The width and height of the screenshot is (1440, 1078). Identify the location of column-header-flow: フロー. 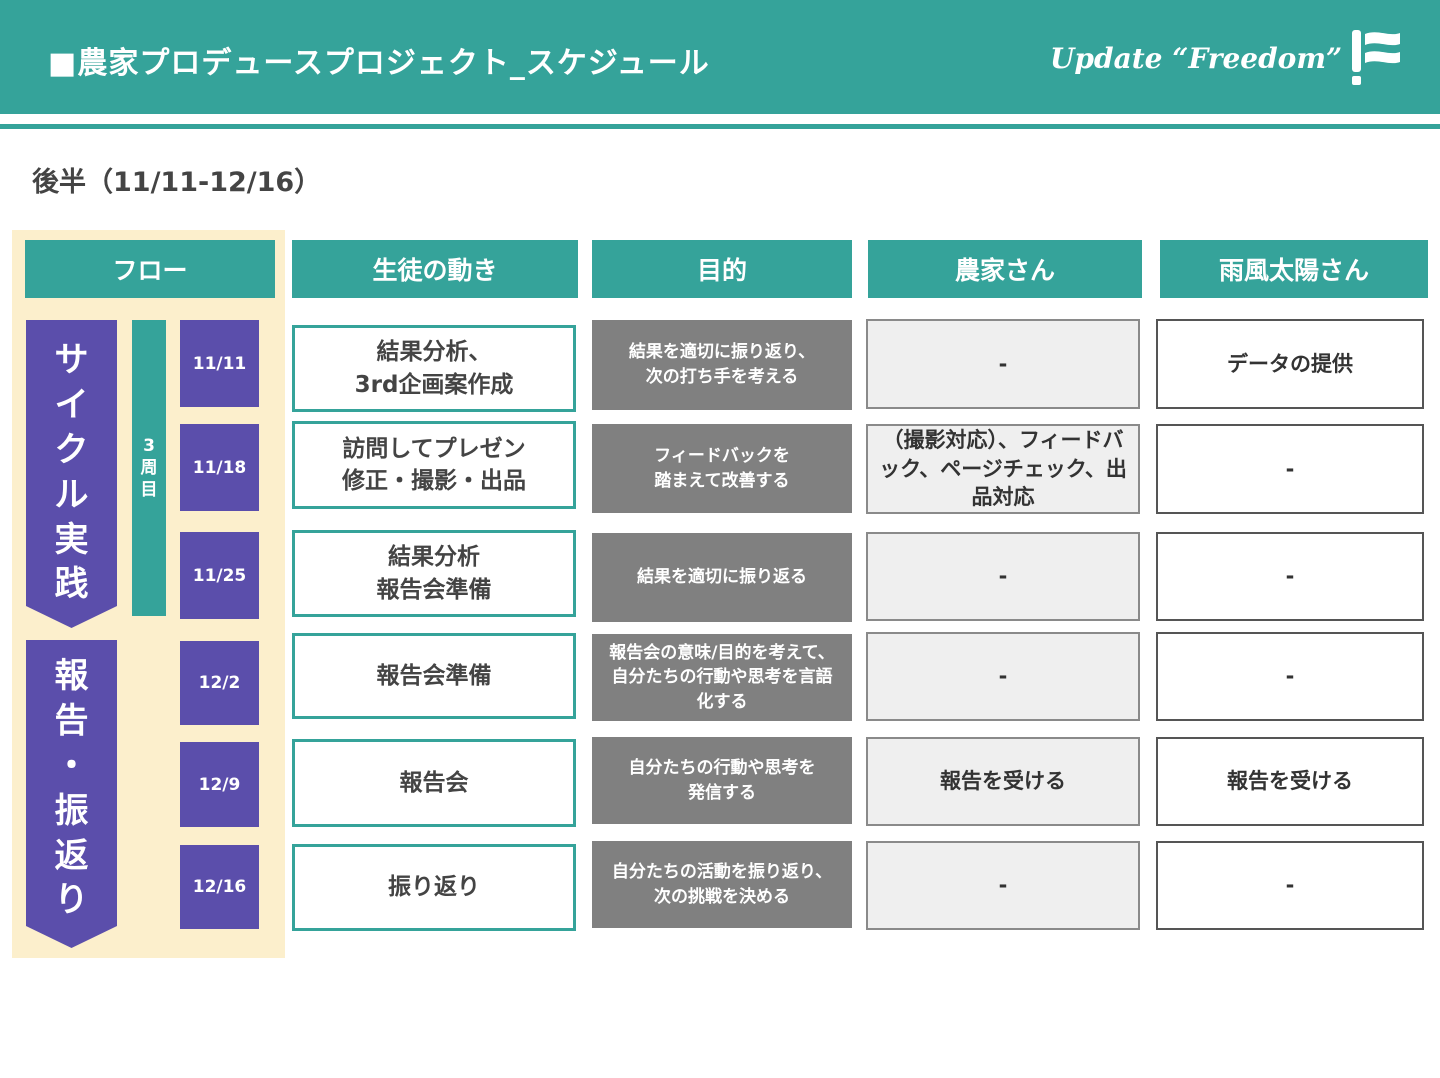
(150, 269).